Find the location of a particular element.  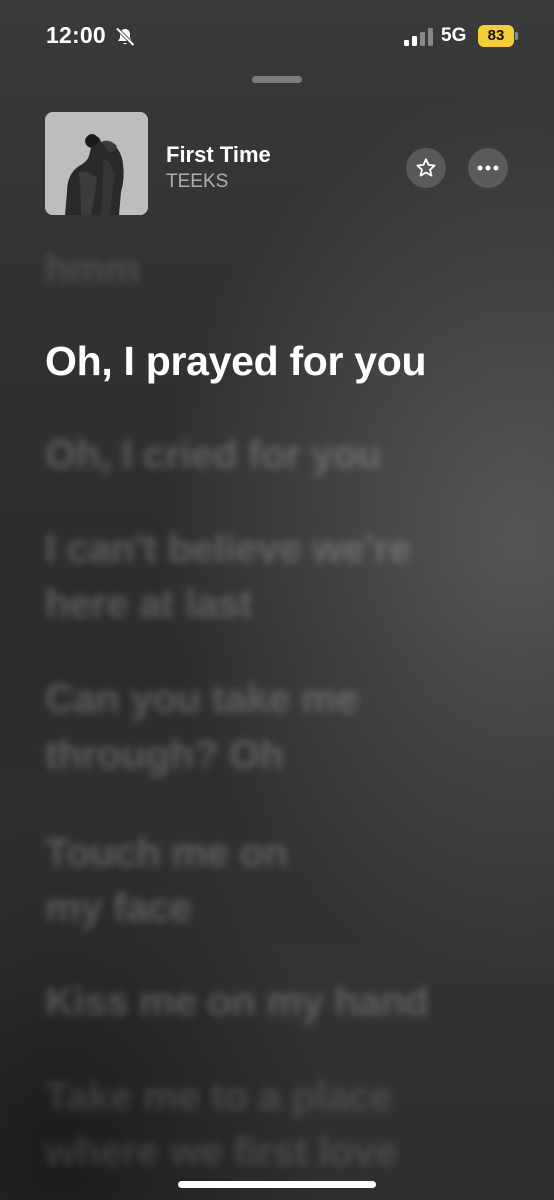

artist-name: TEEKS is located at coordinates (197, 182).